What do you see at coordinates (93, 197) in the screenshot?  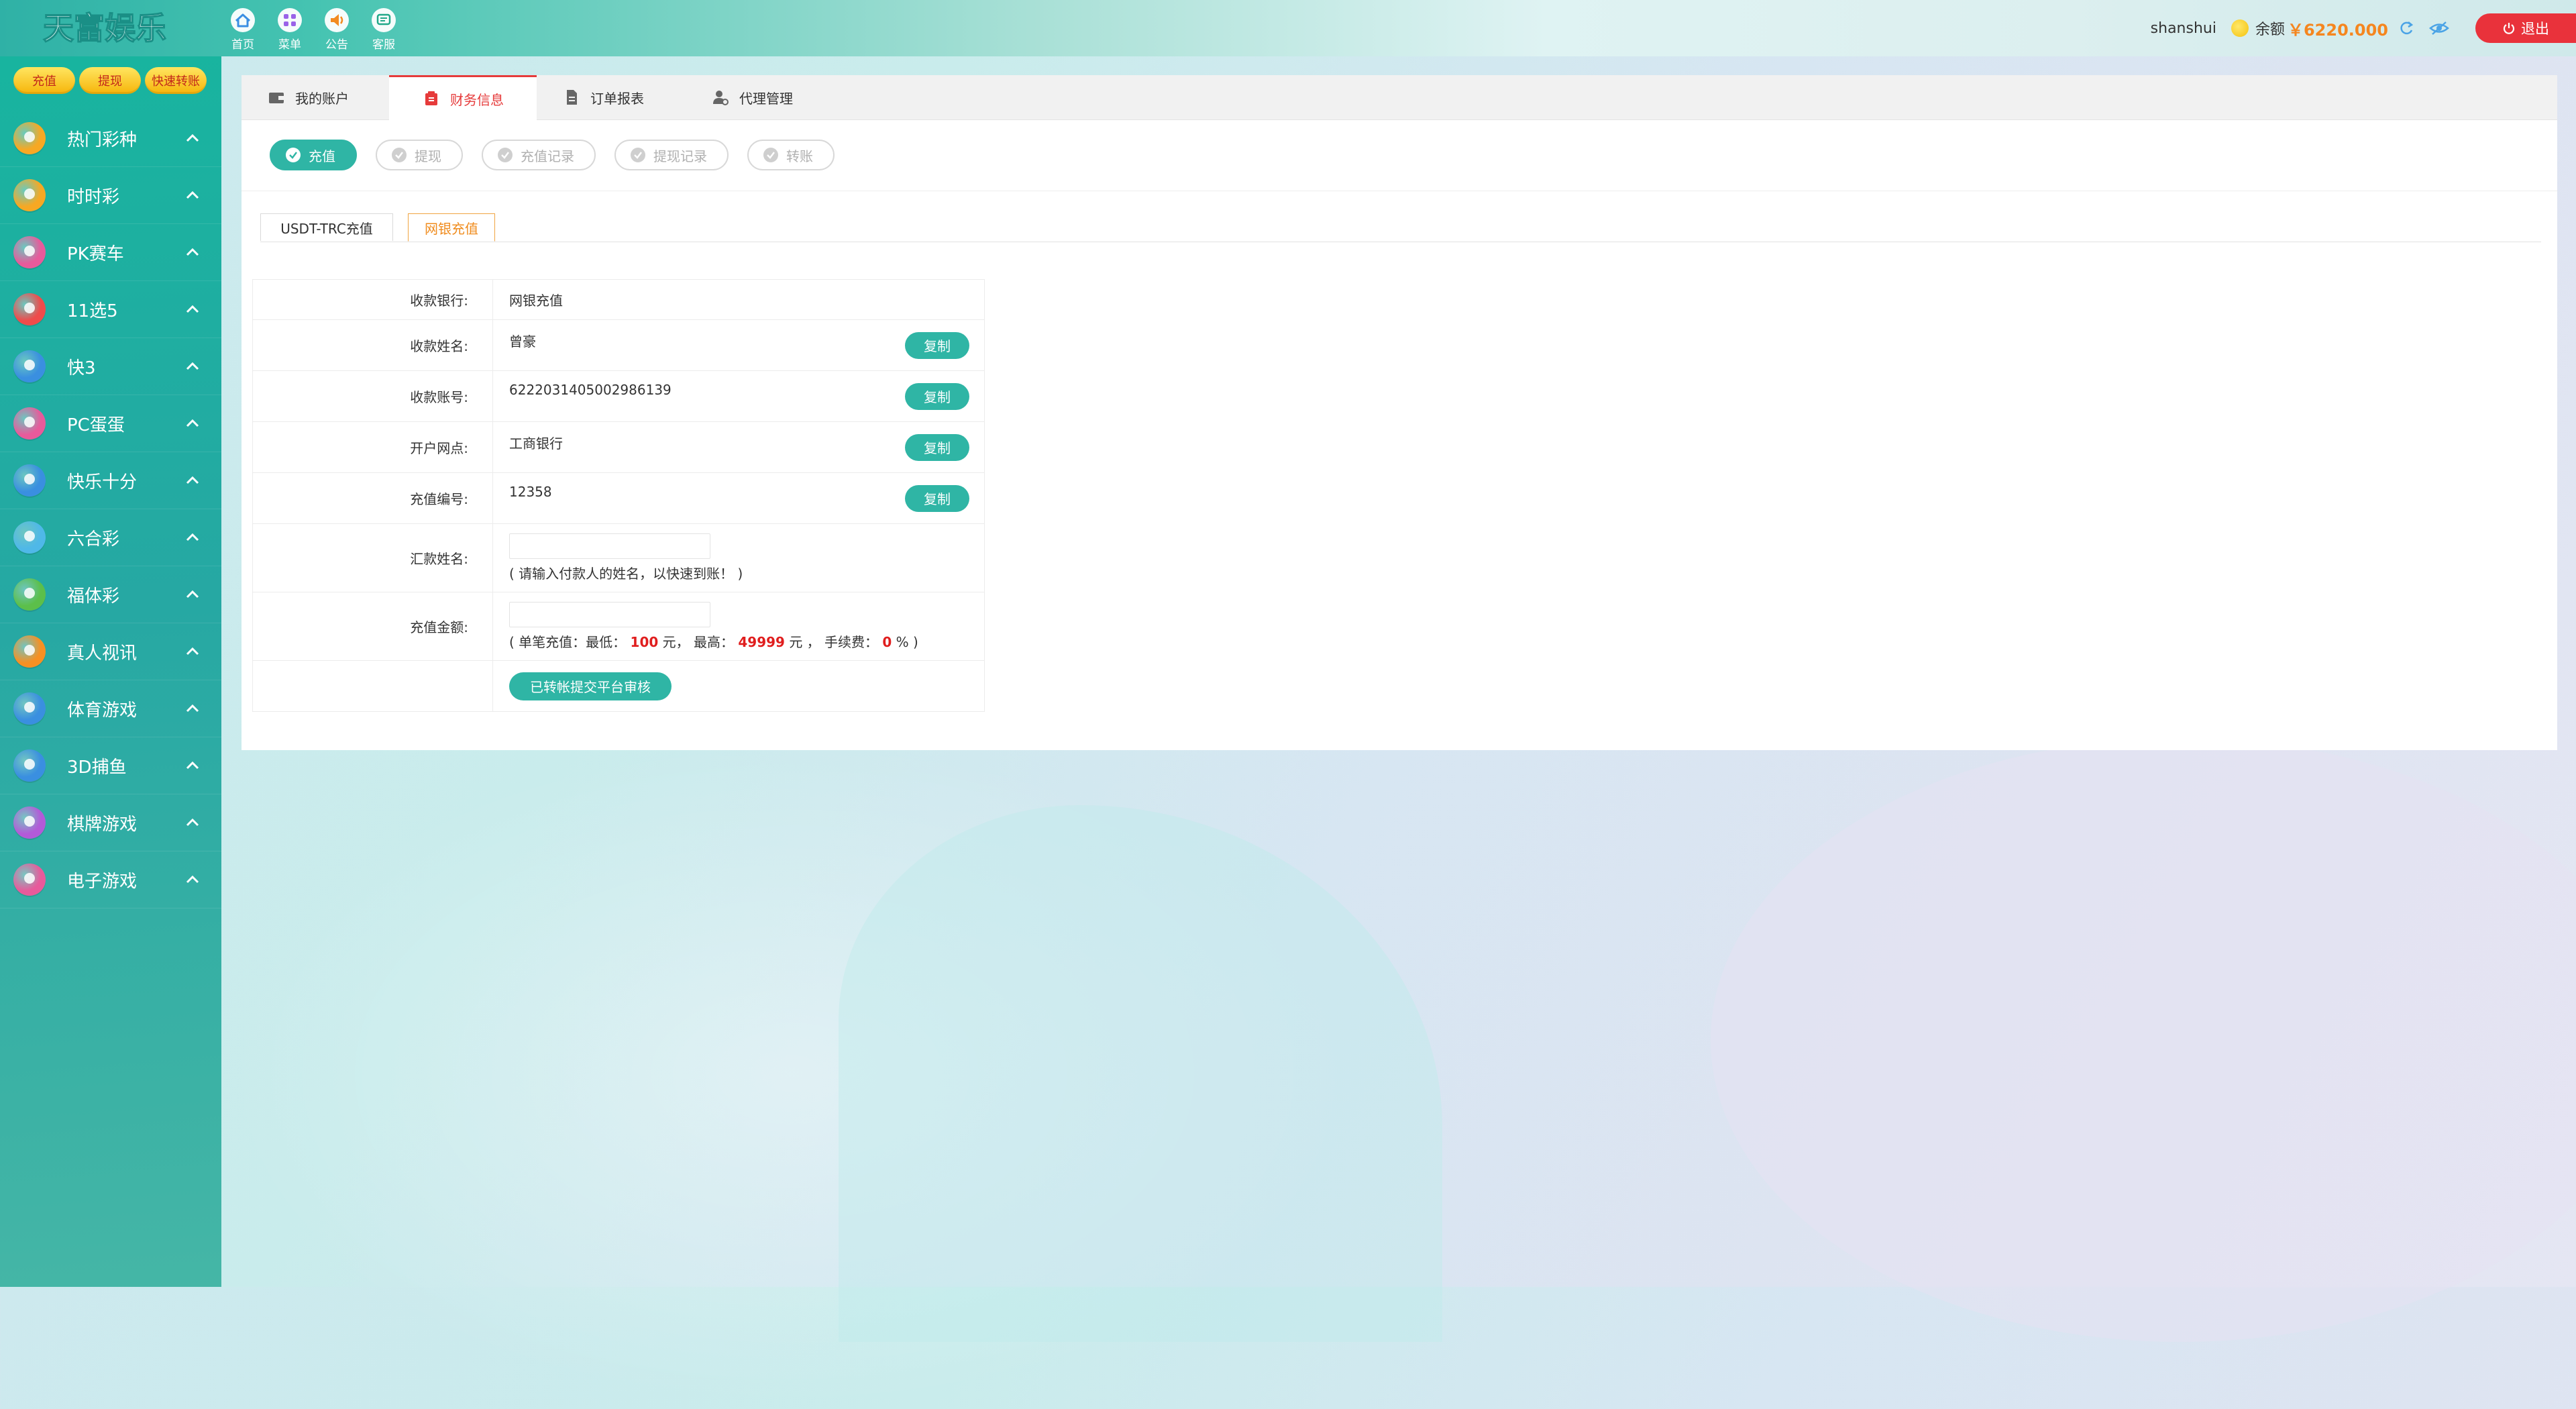 I see `sidebar-category-label: 时时彩` at bounding box center [93, 197].